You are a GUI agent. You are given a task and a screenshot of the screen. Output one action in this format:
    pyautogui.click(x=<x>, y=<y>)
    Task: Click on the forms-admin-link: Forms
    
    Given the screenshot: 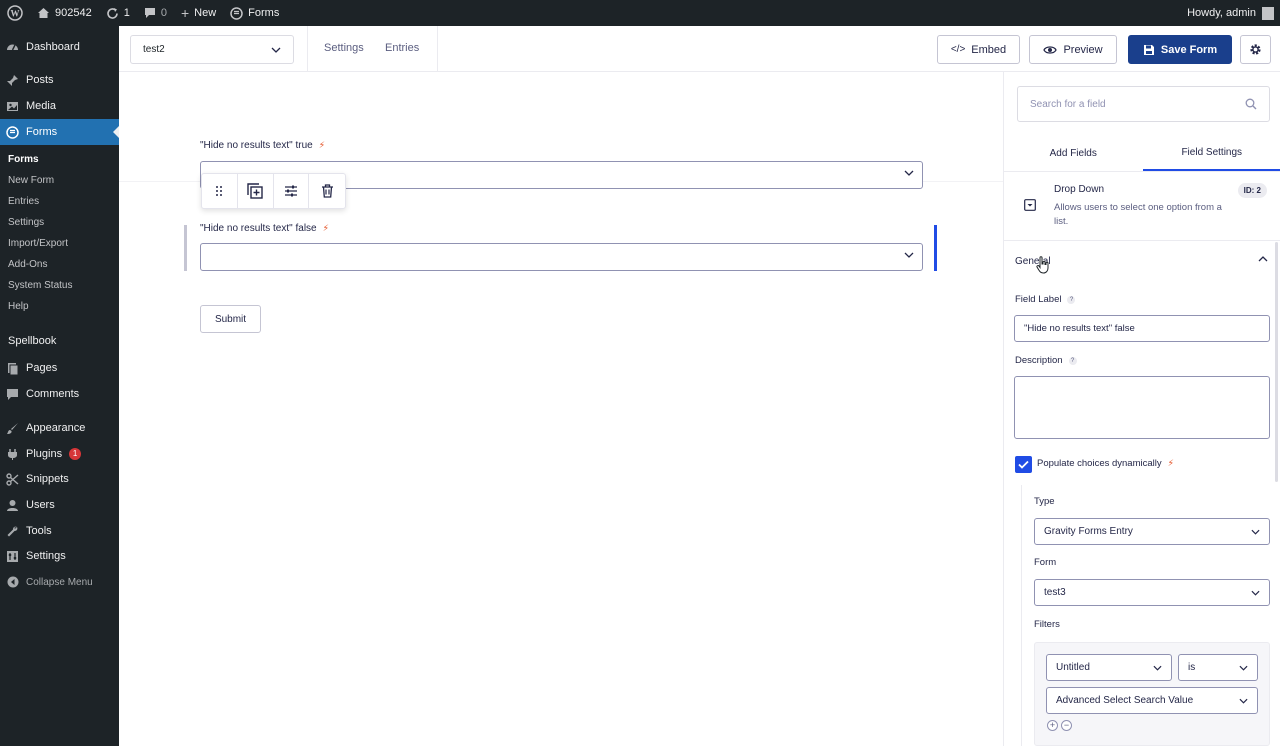 What is the action you would take?
    pyautogui.click(x=254, y=13)
    